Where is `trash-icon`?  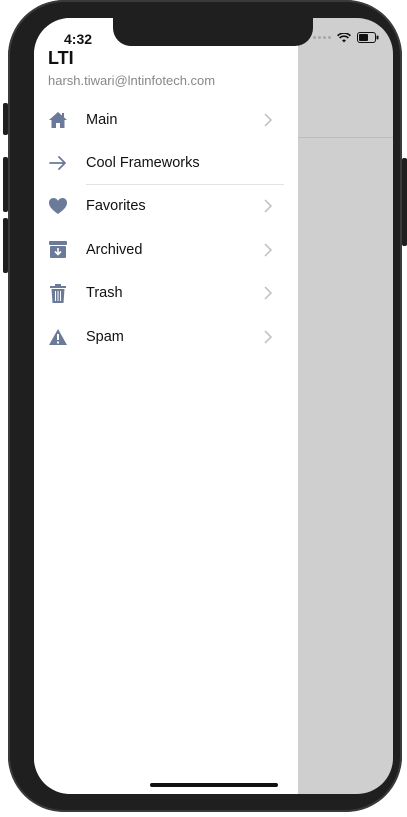 trash-icon is located at coordinates (58, 293).